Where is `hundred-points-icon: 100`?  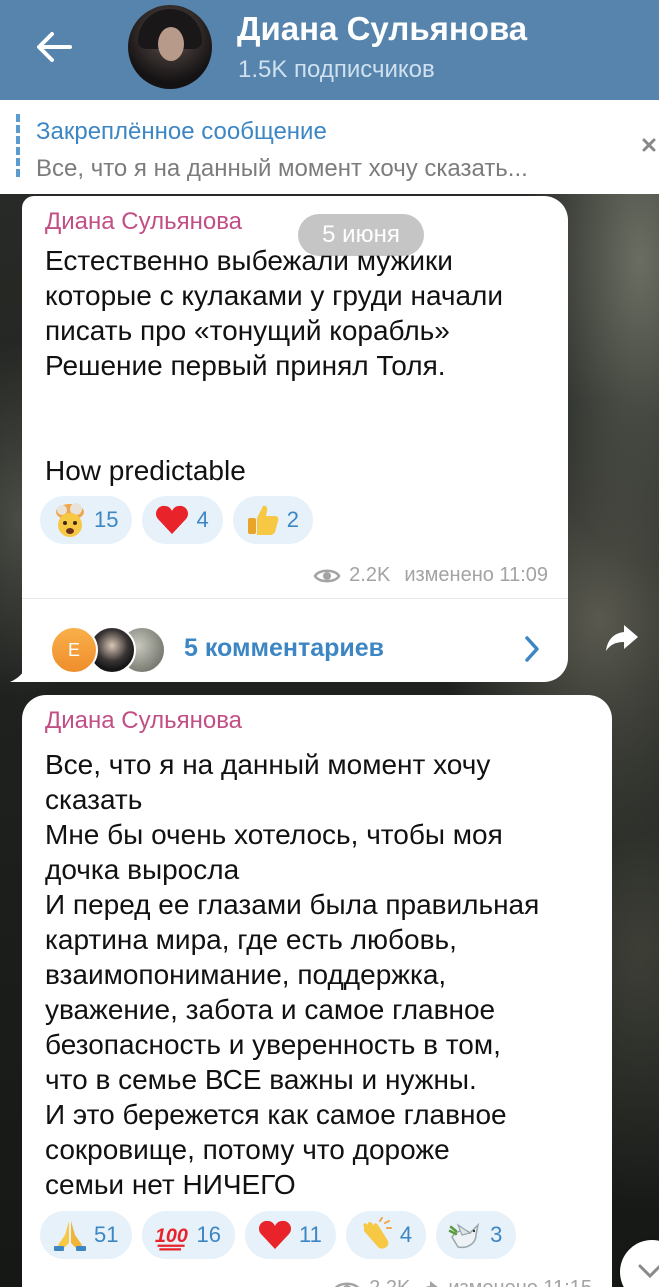 hundred-points-icon: 100 is located at coordinates (172, 1235).